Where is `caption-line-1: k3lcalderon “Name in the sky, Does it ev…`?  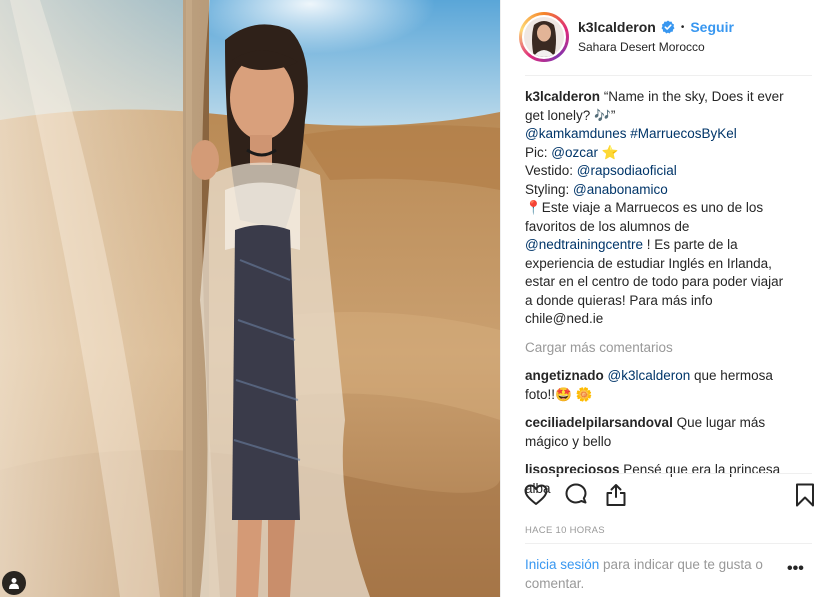
caption-line-1: k3lcalderon “Name in the sky, Does it ev… is located at coordinates (659, 97).